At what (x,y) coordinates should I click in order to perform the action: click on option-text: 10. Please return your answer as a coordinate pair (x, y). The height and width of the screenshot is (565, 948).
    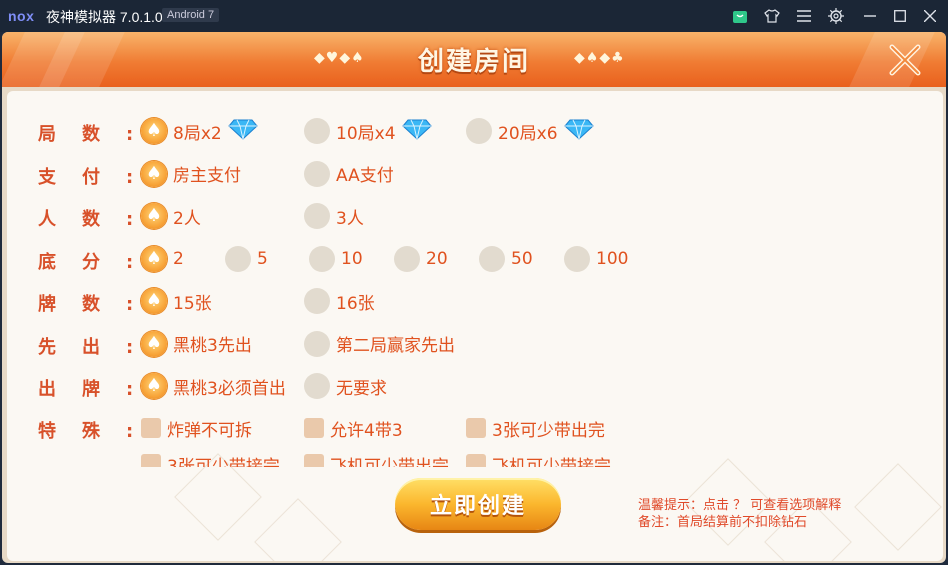
    Looking at the image, I should click on (352, 258).